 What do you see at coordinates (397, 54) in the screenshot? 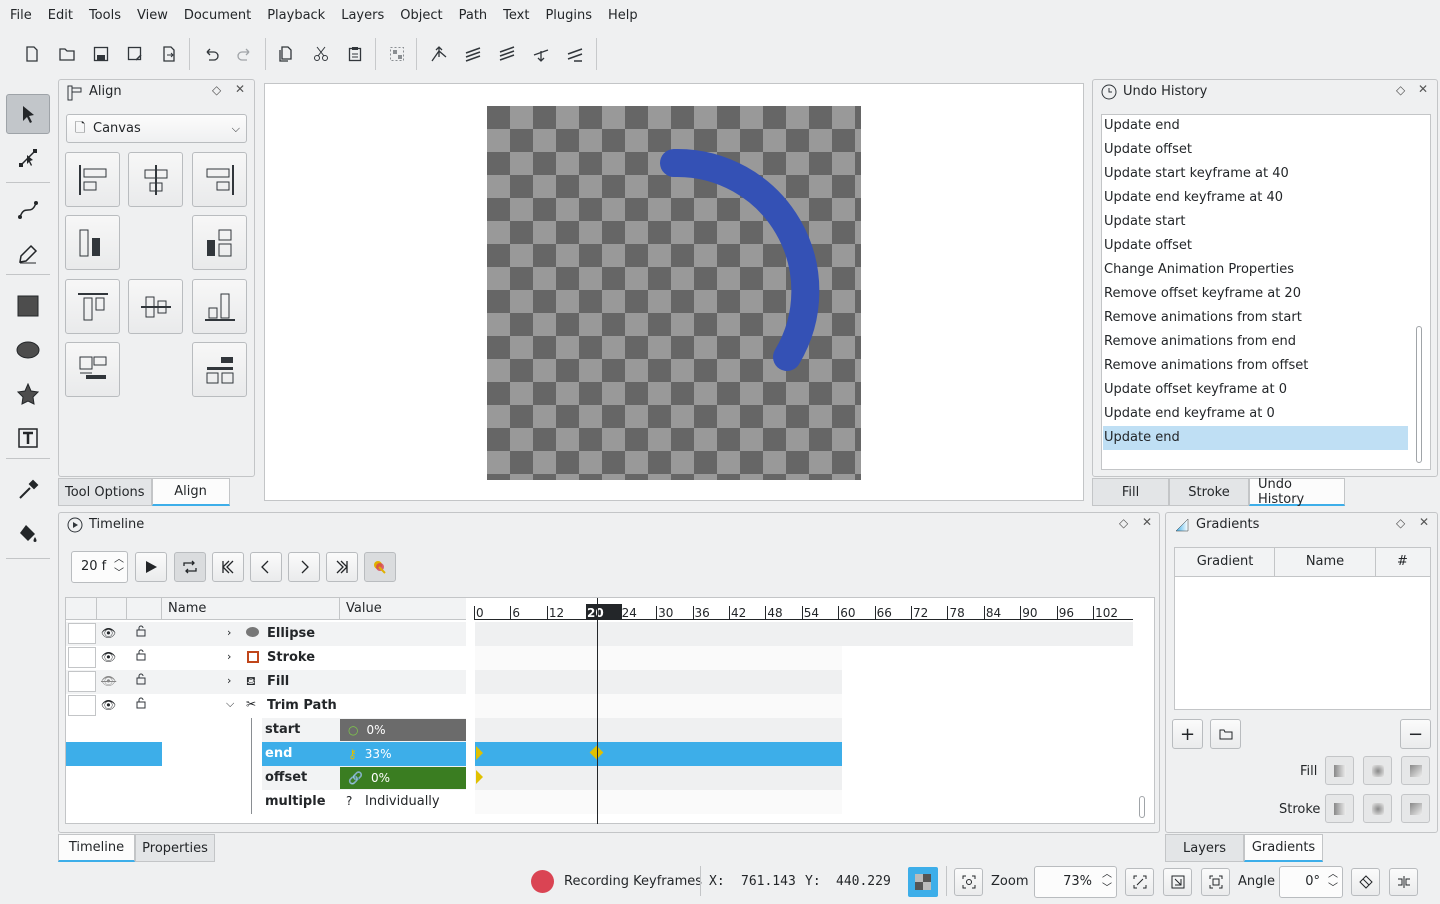
I see `group-icon` at bounding box center [397, 54].